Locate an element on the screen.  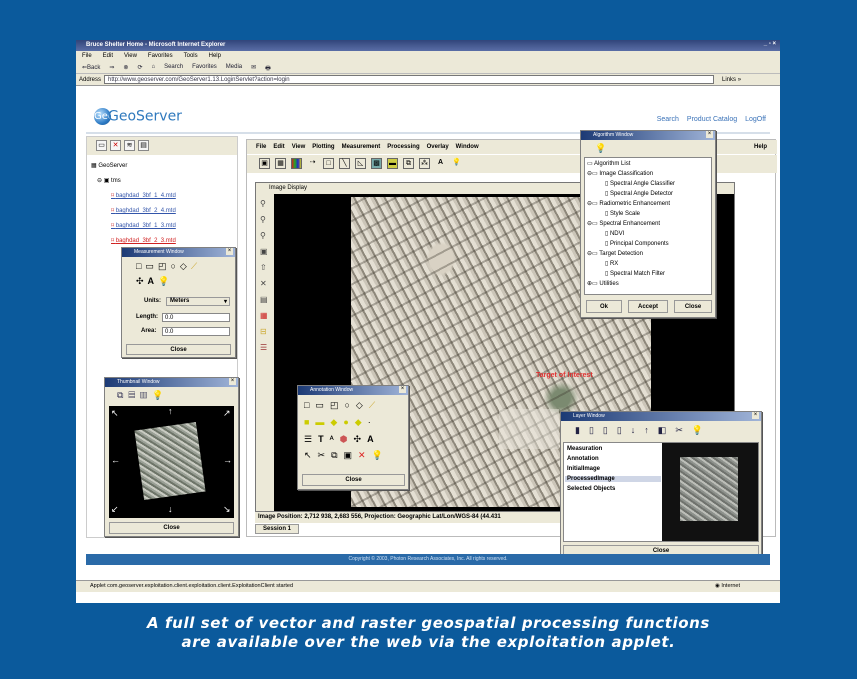
menu-file: File is located at coordinates (87, 57).